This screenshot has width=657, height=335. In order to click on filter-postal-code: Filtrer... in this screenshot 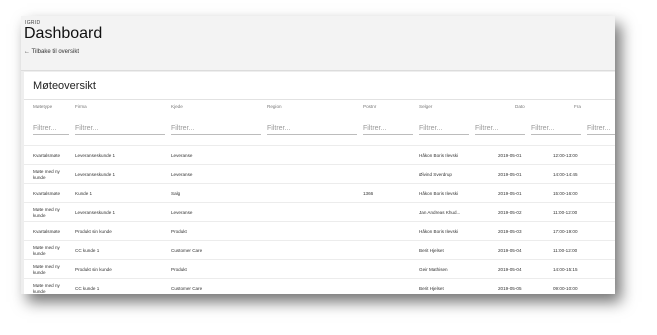, I will do `click(388, 129)`.